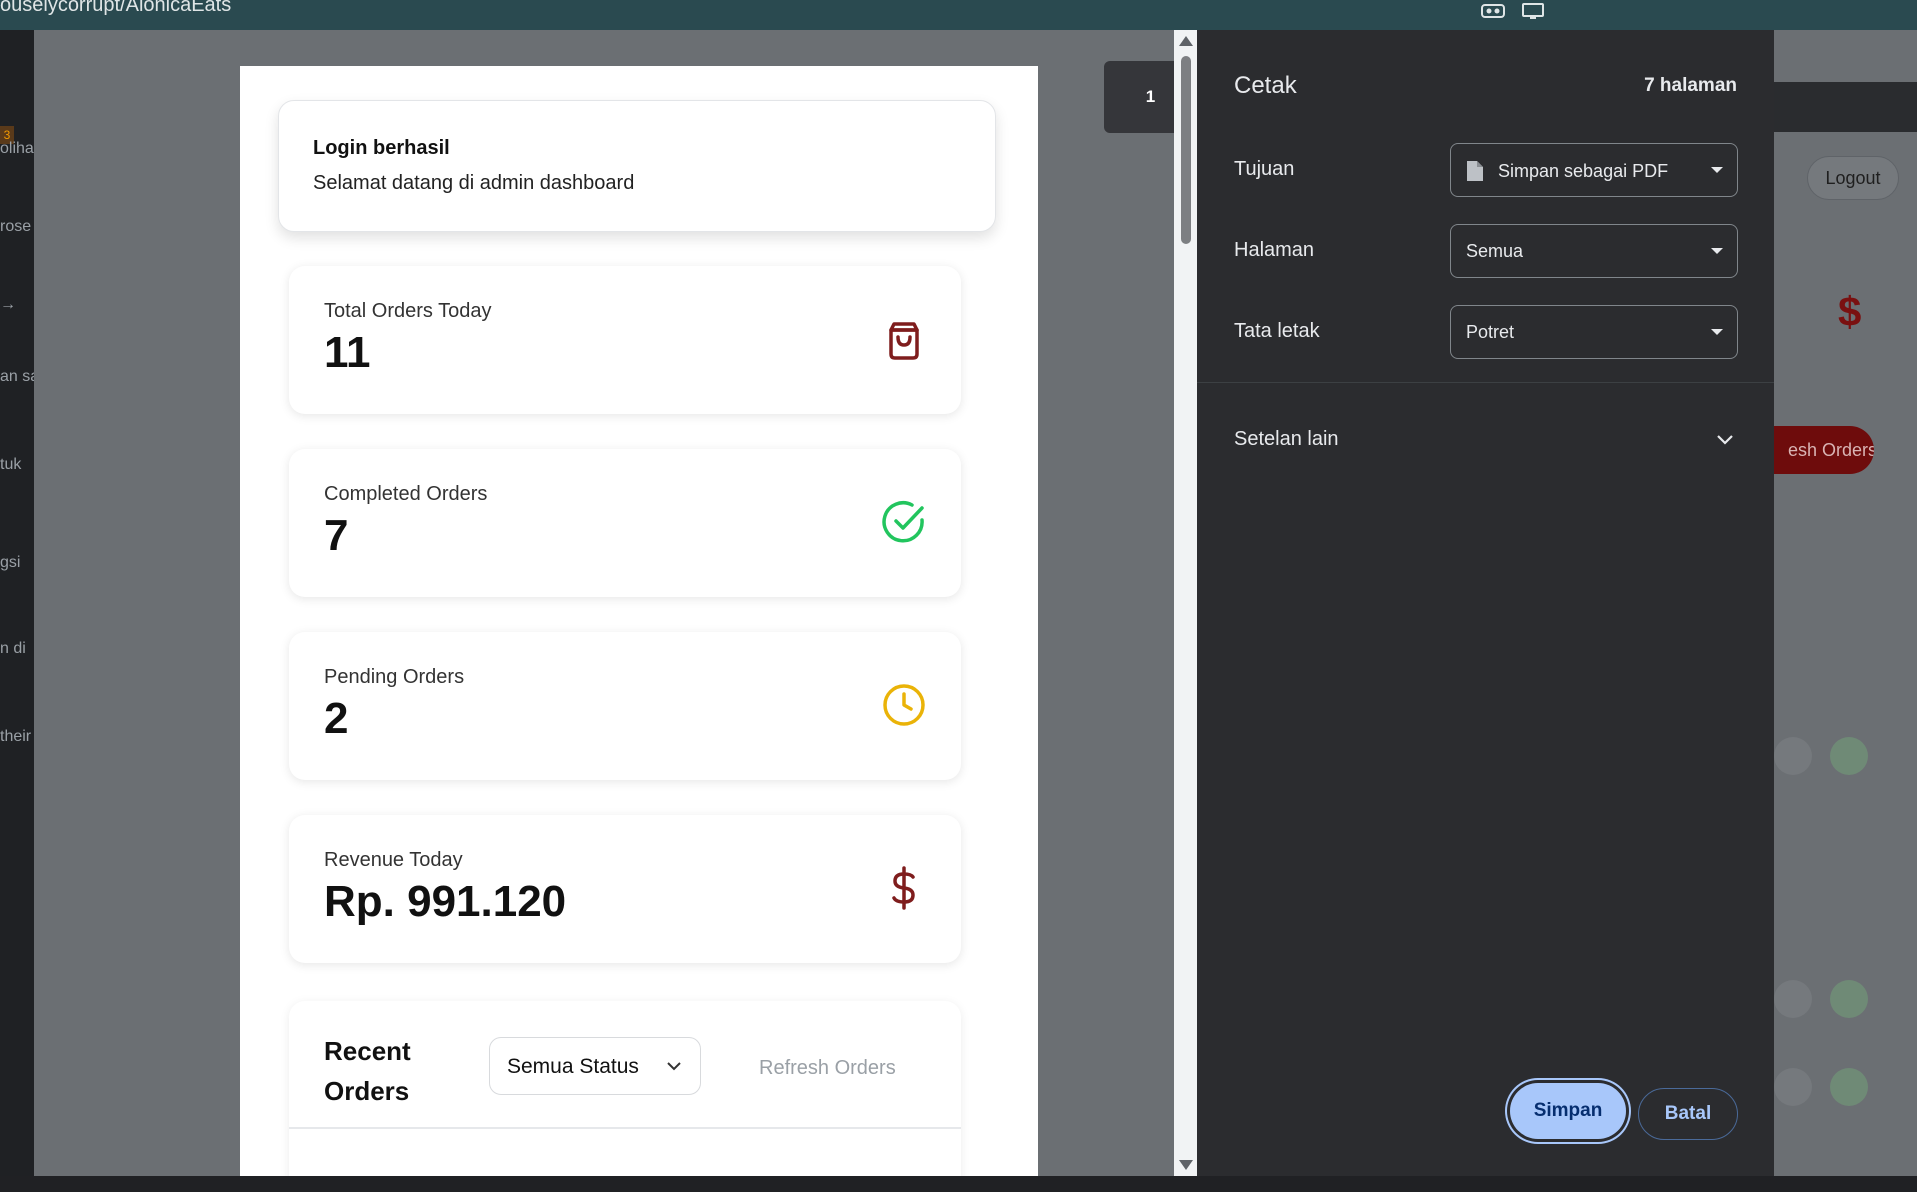 This screenshot has height=1192, width=1917. Describe the element at coordinates (625, 340) in the screenshot. I see `stat-card-total-orders: Total Orders Today 11` at that location.